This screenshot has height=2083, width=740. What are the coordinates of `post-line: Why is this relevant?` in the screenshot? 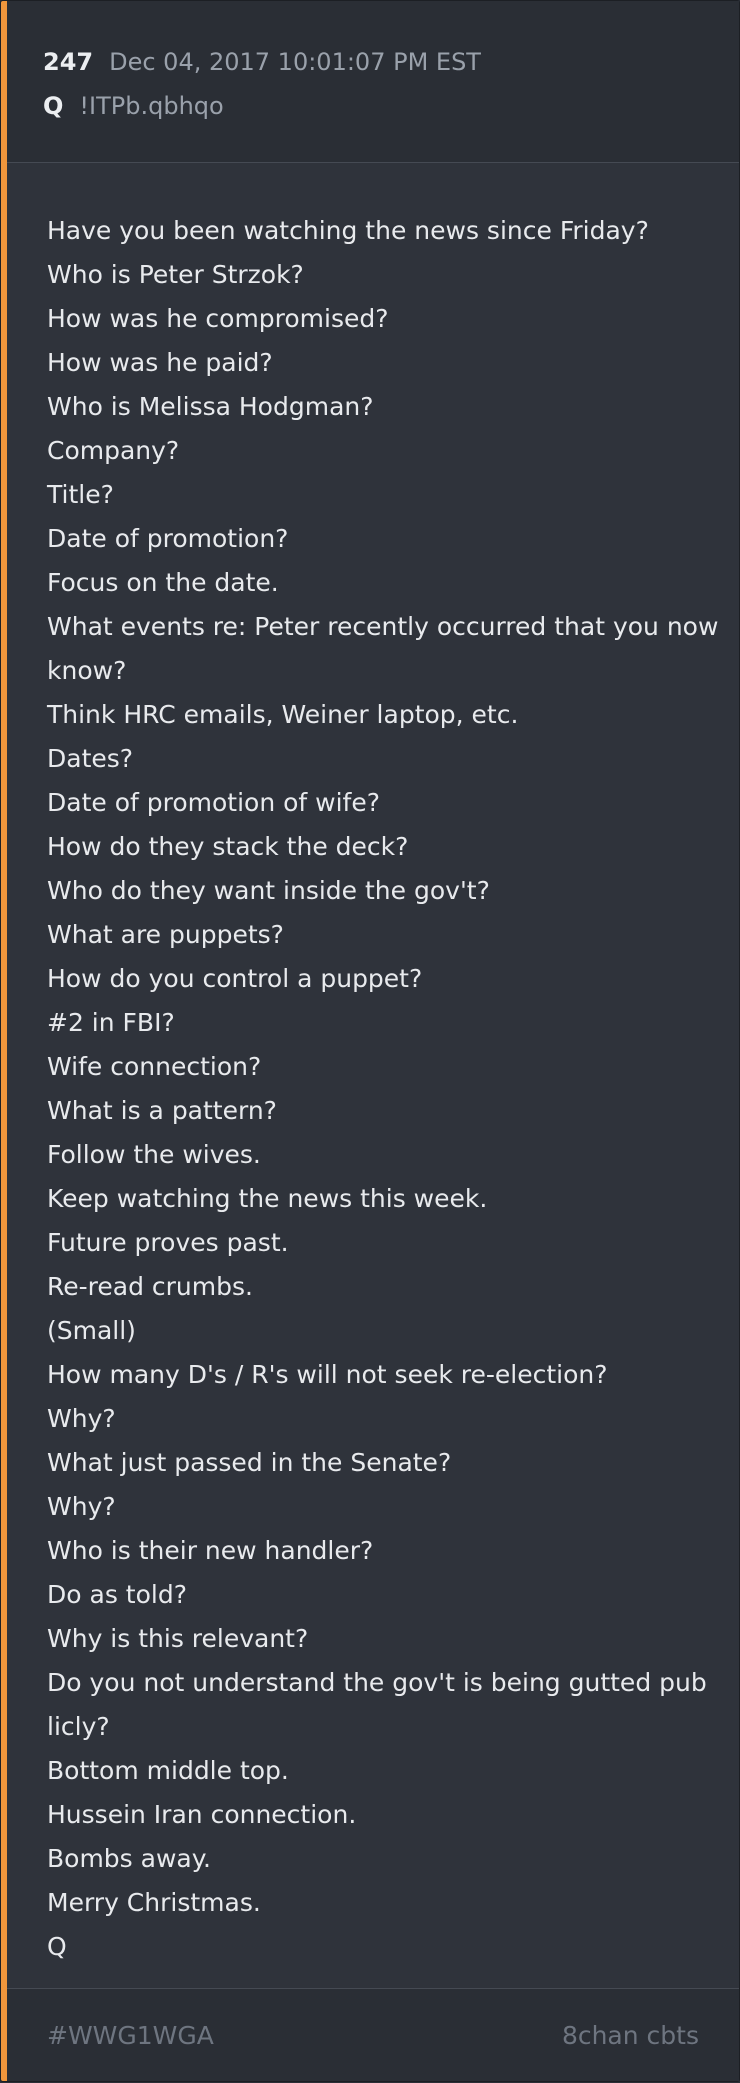 It's located at (178, 1638).